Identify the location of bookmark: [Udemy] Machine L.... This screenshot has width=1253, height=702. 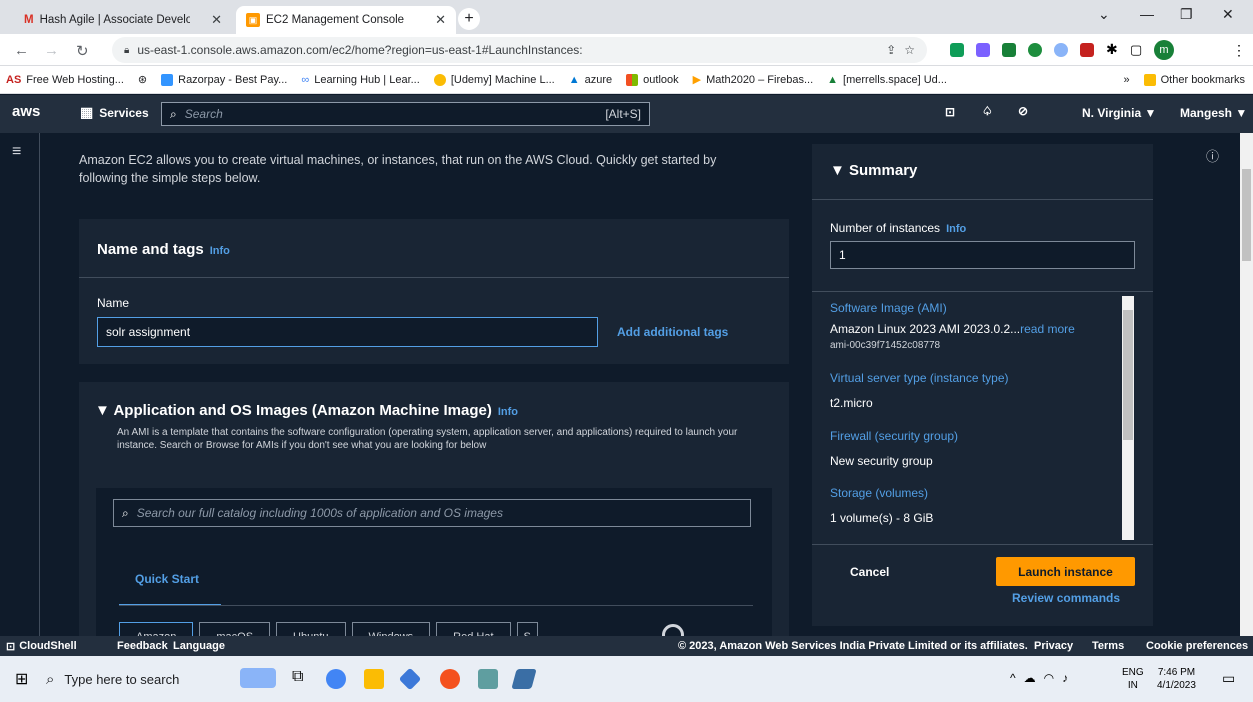
(494, 79).